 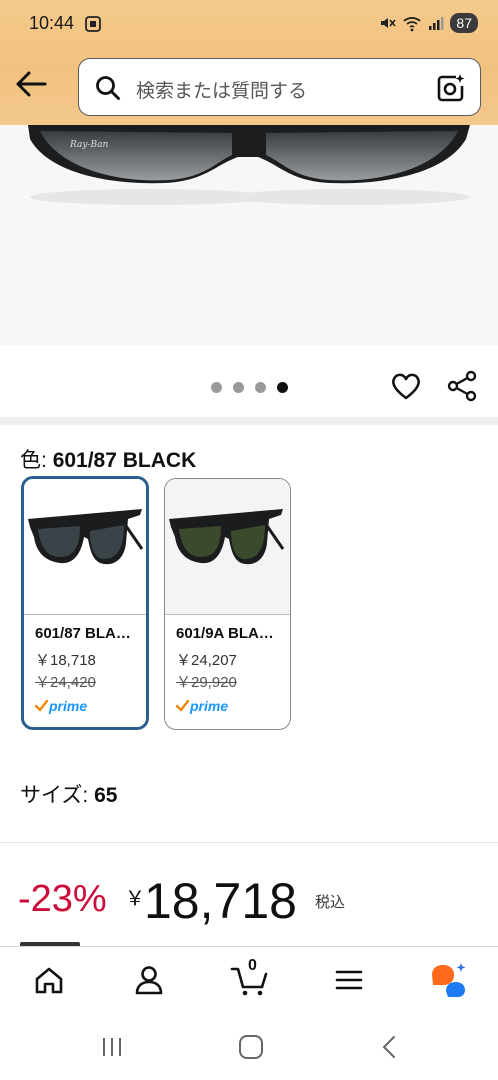 What do you see at coordinates (330, 902) in the screenshot?
I see `tax-note: 税込` at bounding box center [330, 902].